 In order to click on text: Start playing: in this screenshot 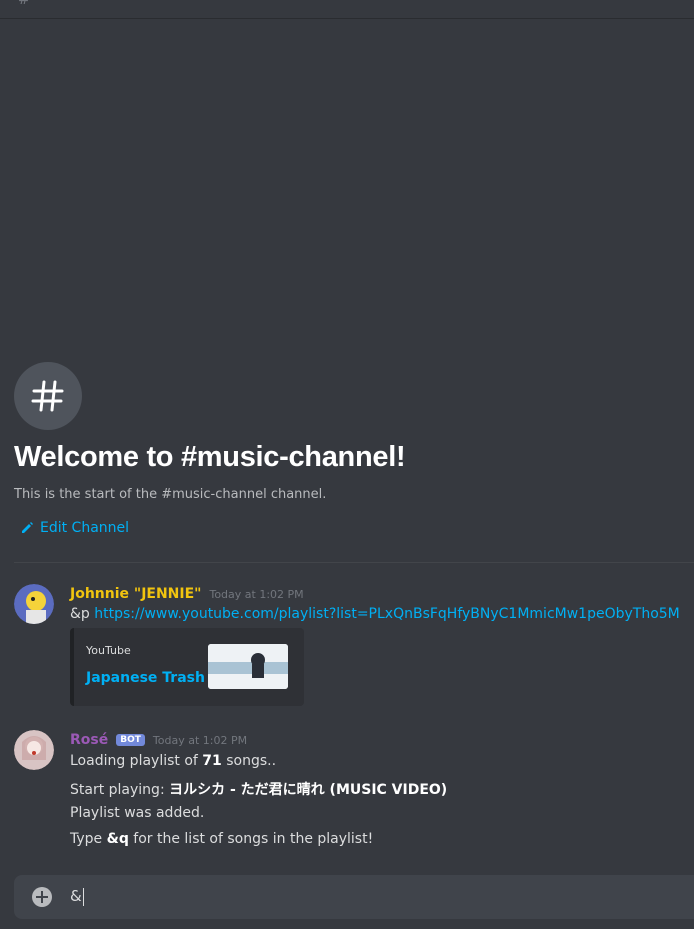, I will do `click(120, 790)`.